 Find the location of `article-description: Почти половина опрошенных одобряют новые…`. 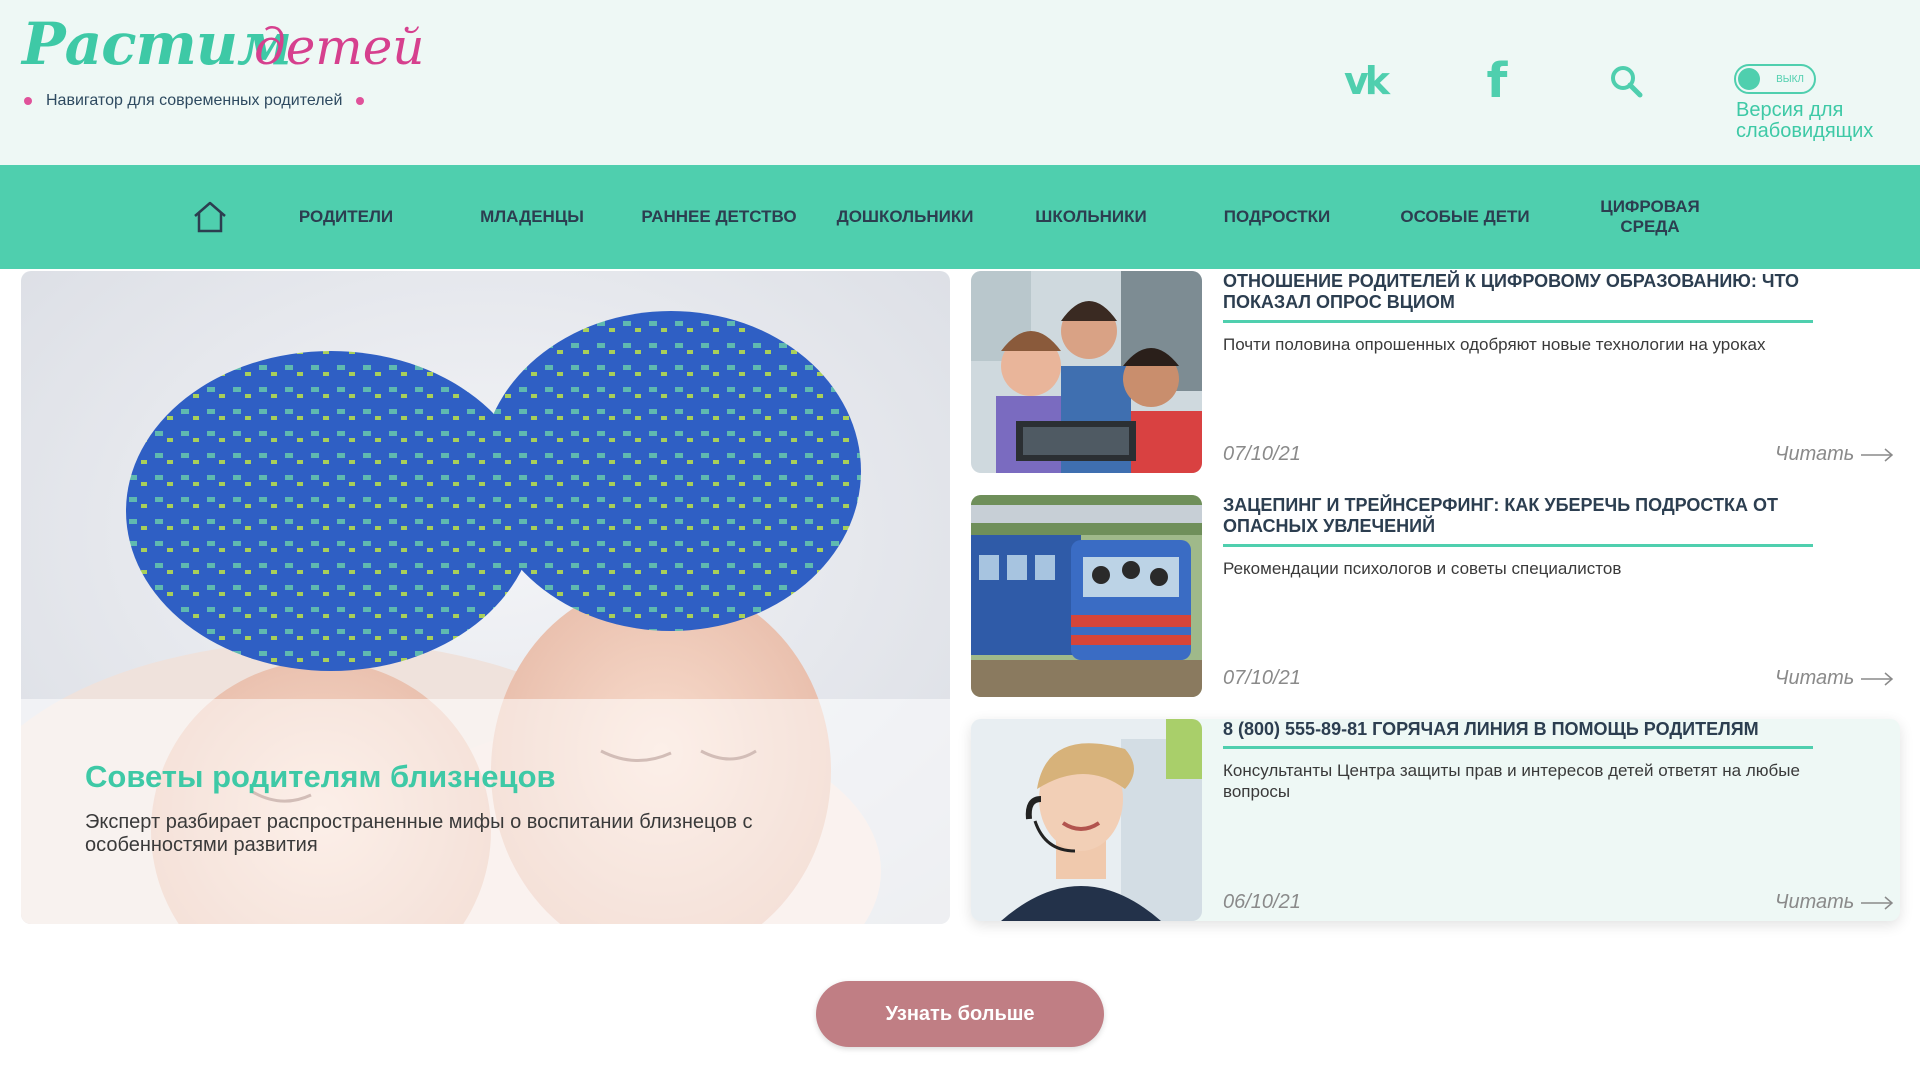

article-description: Почти половина опрошенных одобряют новые… is located at coordinates (1494, 344).